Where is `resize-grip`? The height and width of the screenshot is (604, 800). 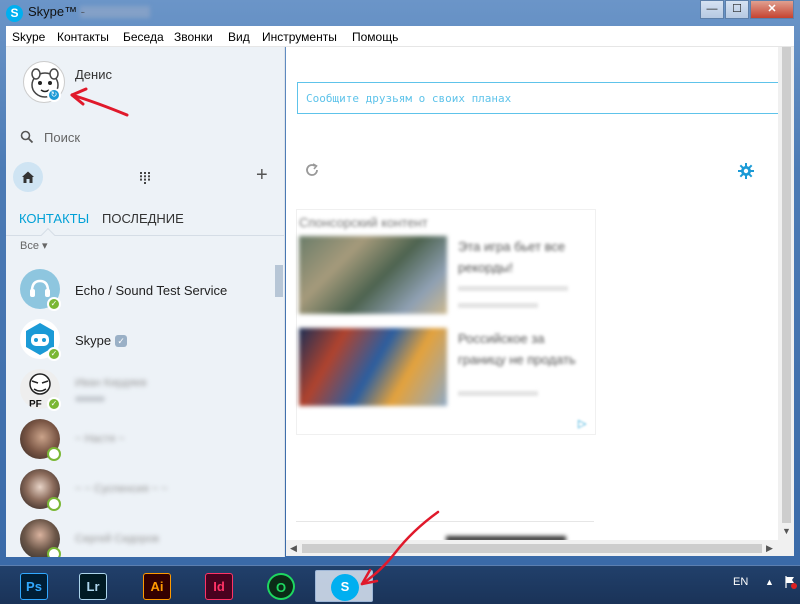 resize-grip is located at coordinates (786, 548).